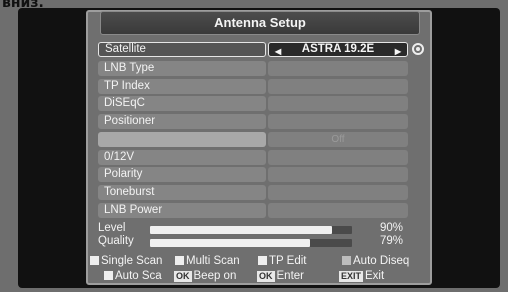 The image size is (508, 292). I want to click on satellite-value: ASTRA 19.2E, so click(338, 49).